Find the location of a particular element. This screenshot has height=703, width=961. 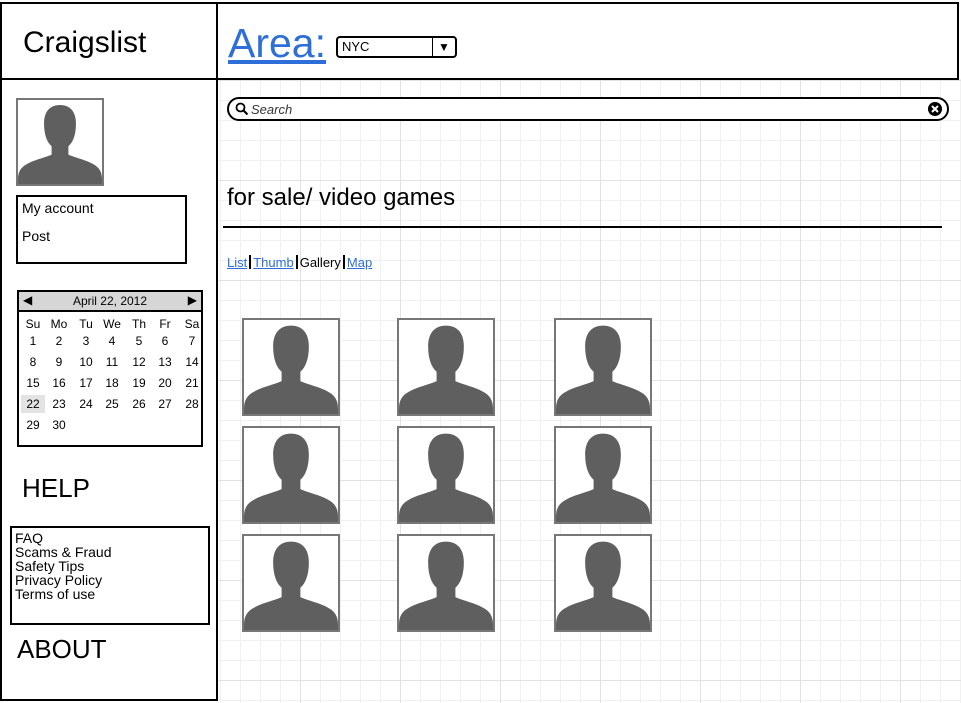

view-mode-switcher: List Thumb Gallery Map is located at coordinates (299, 262).